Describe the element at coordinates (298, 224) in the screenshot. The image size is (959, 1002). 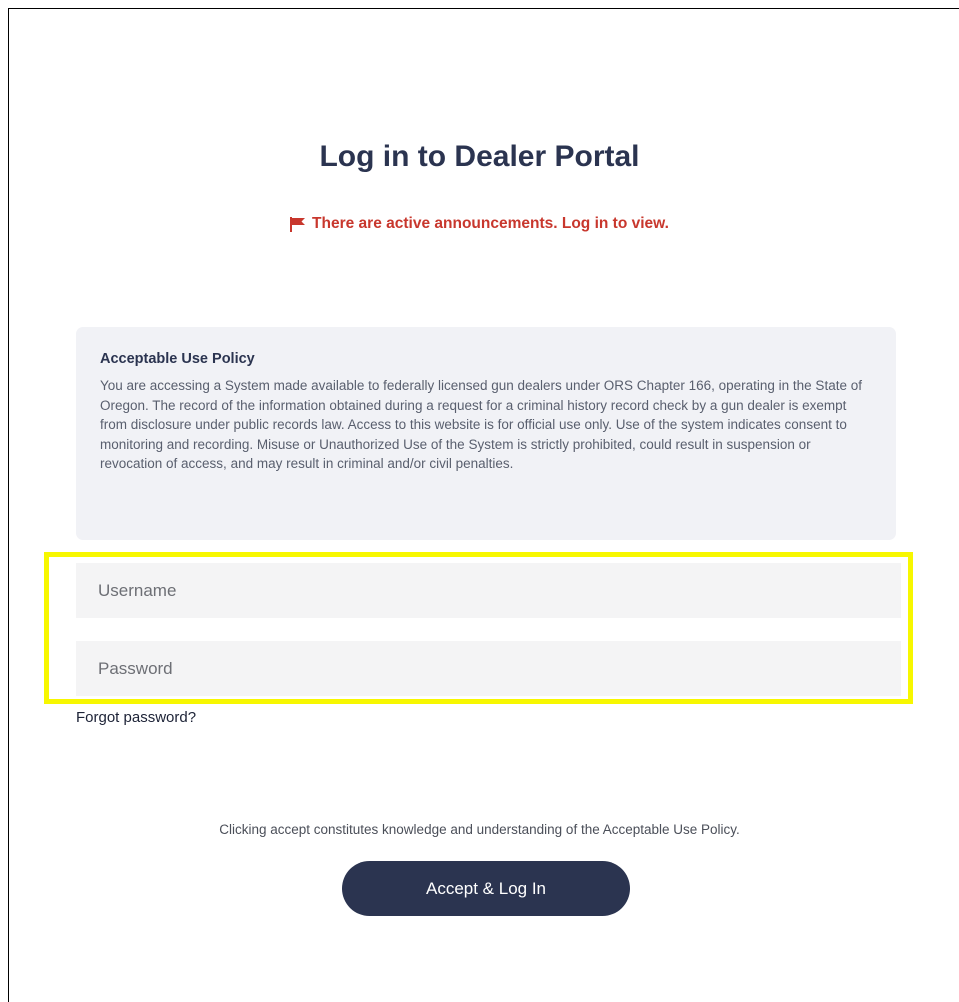
I see `flag-icon` at that location.